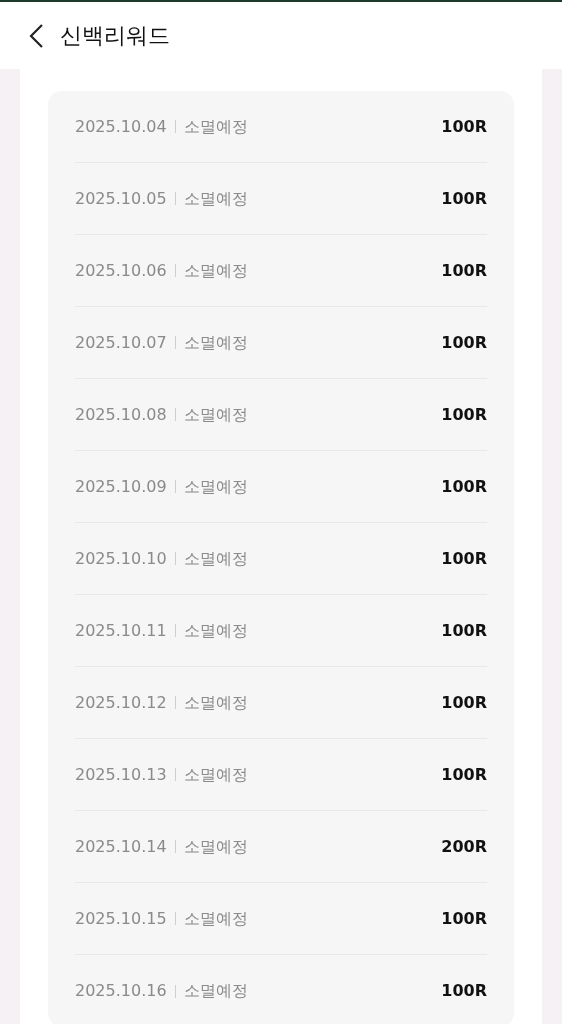  Describe the element at coordinates (121, 918) in the screenshot. I see `expiry-date: 2025.10.15` at that location.